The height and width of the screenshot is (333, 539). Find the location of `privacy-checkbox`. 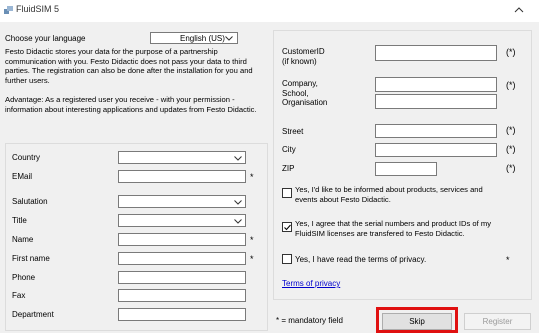

privacy-checkbox is located at coordinates (287, 259).